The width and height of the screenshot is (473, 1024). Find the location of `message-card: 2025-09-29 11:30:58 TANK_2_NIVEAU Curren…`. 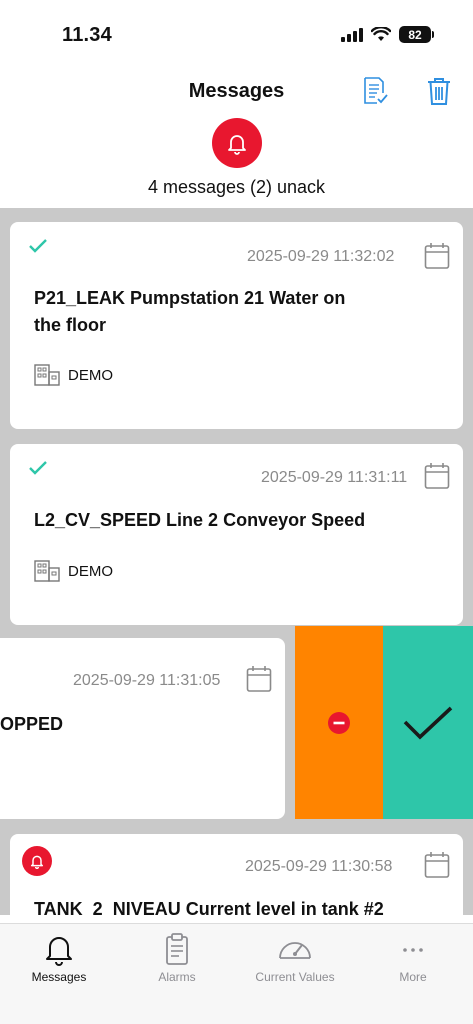

message-card: 2025-09-29 11:30:58 TANK_2_NIVEAU Curren… is located at coordinates (236, 874).